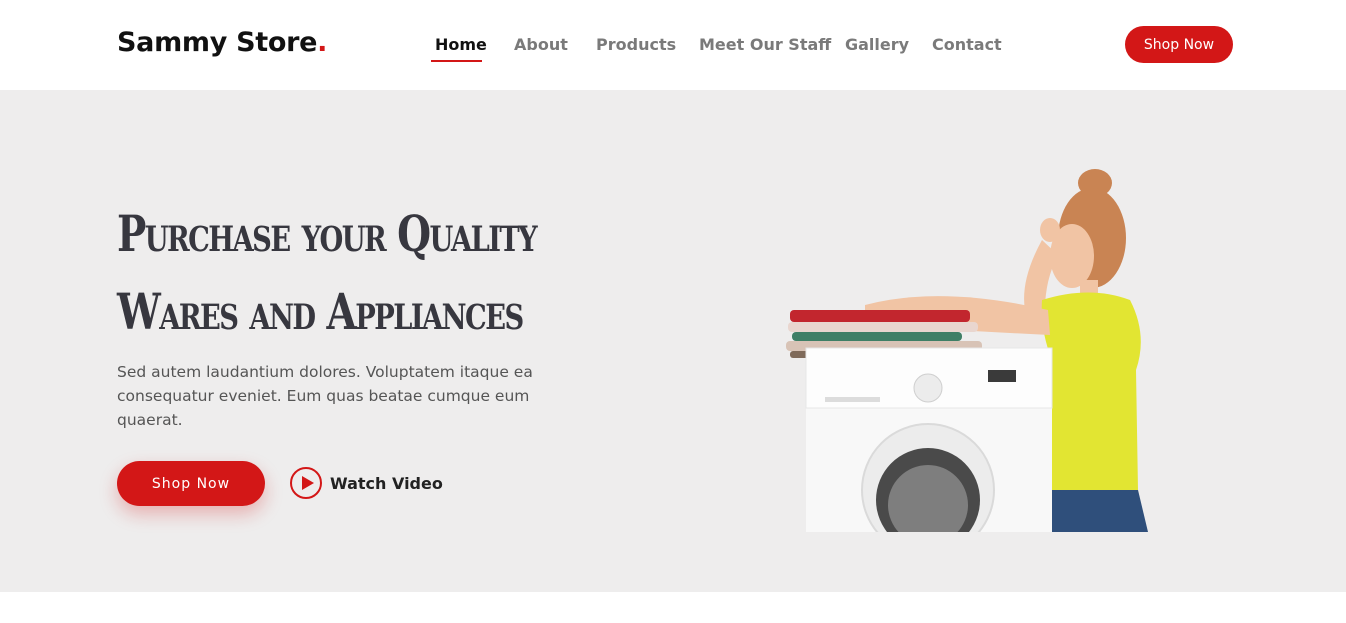  I want to click on nav-item-home: Home, so click(461, 44).